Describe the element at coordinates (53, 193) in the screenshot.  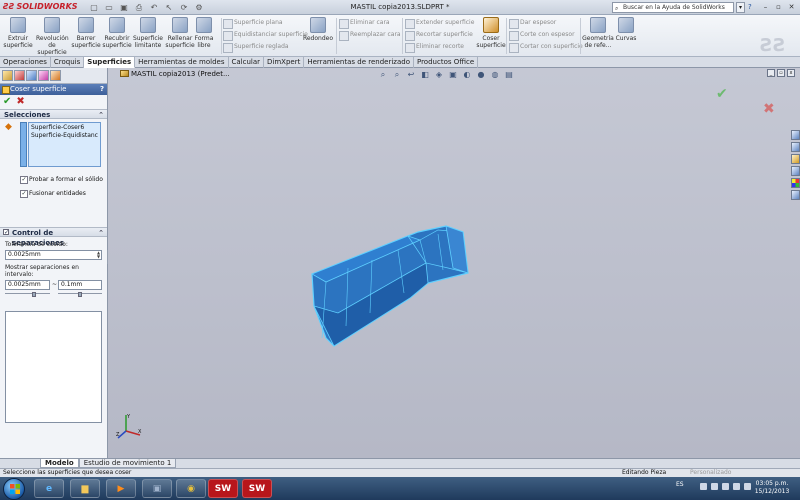
I see `merge-entities-checkbox: Fusionar entidades` at that location.